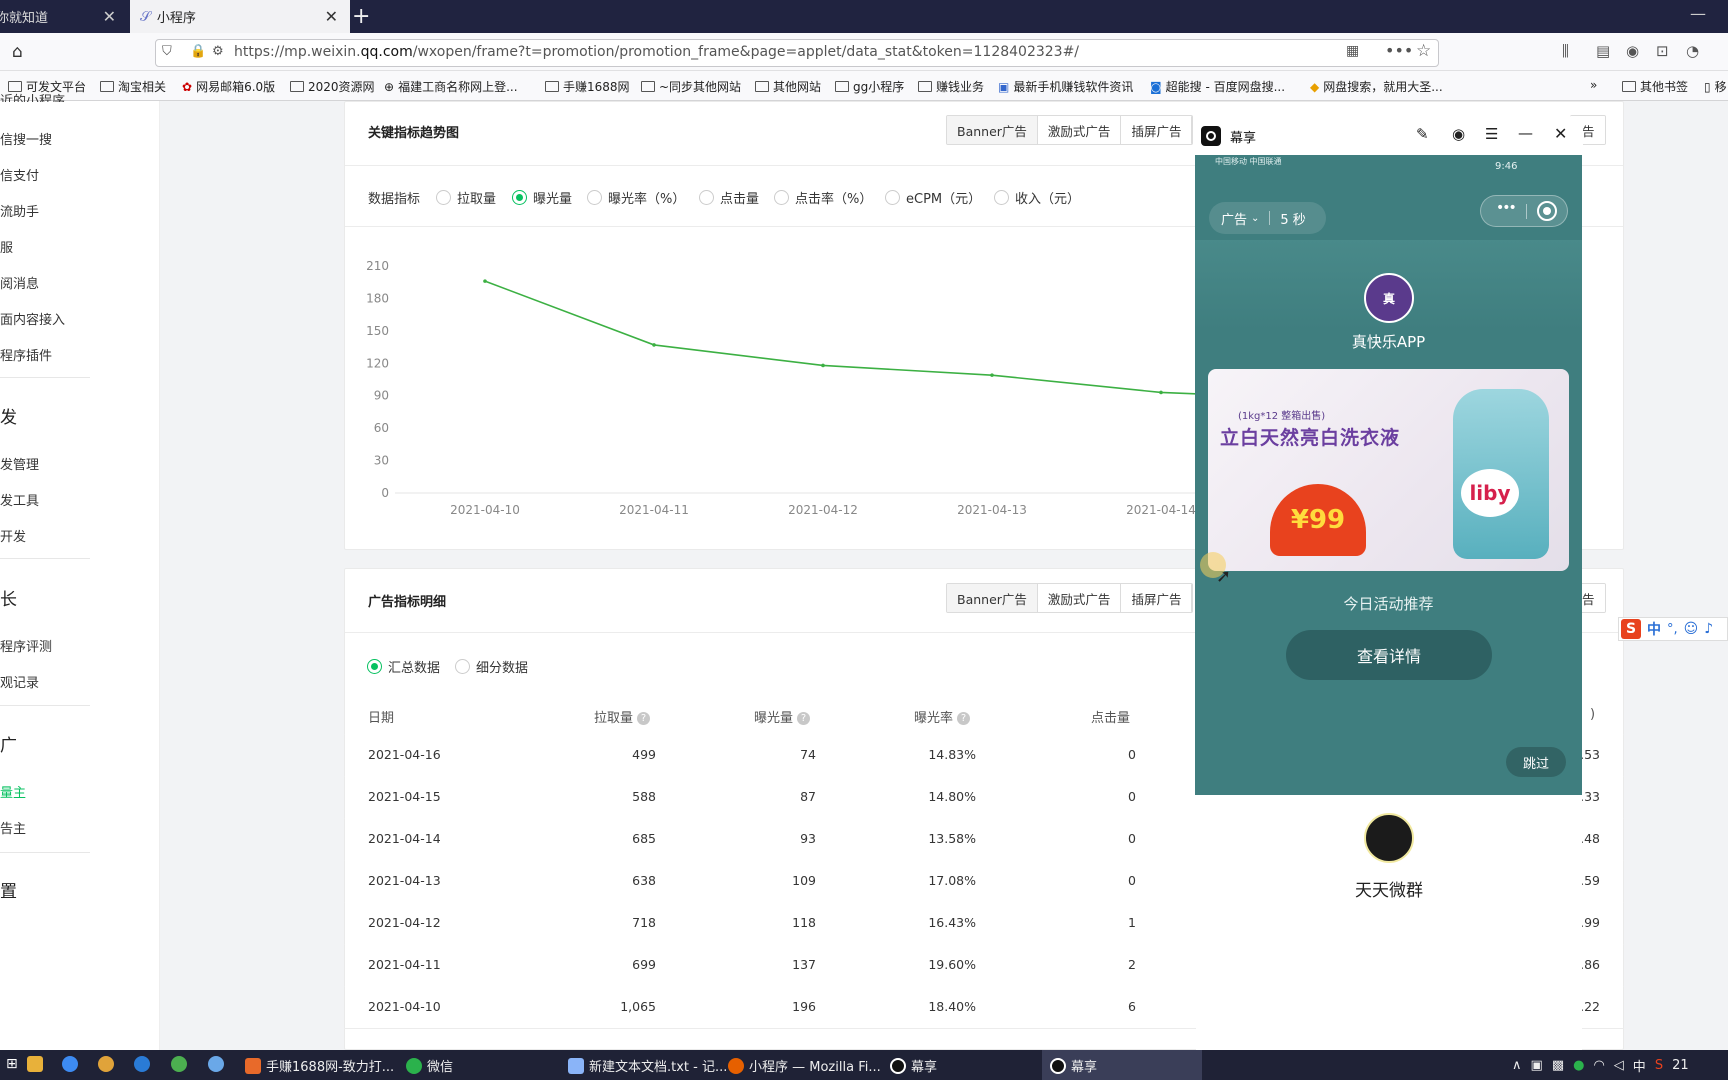 The height and width of the screenshot is (1080, 1728). Describe the element at coordinates (1692, 51) in the screenshot. I see `chat-icon: ◔` at that location.